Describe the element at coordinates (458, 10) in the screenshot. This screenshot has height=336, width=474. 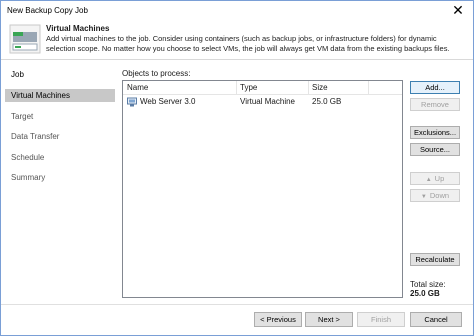
I see `close-icon: ✕` at that location.